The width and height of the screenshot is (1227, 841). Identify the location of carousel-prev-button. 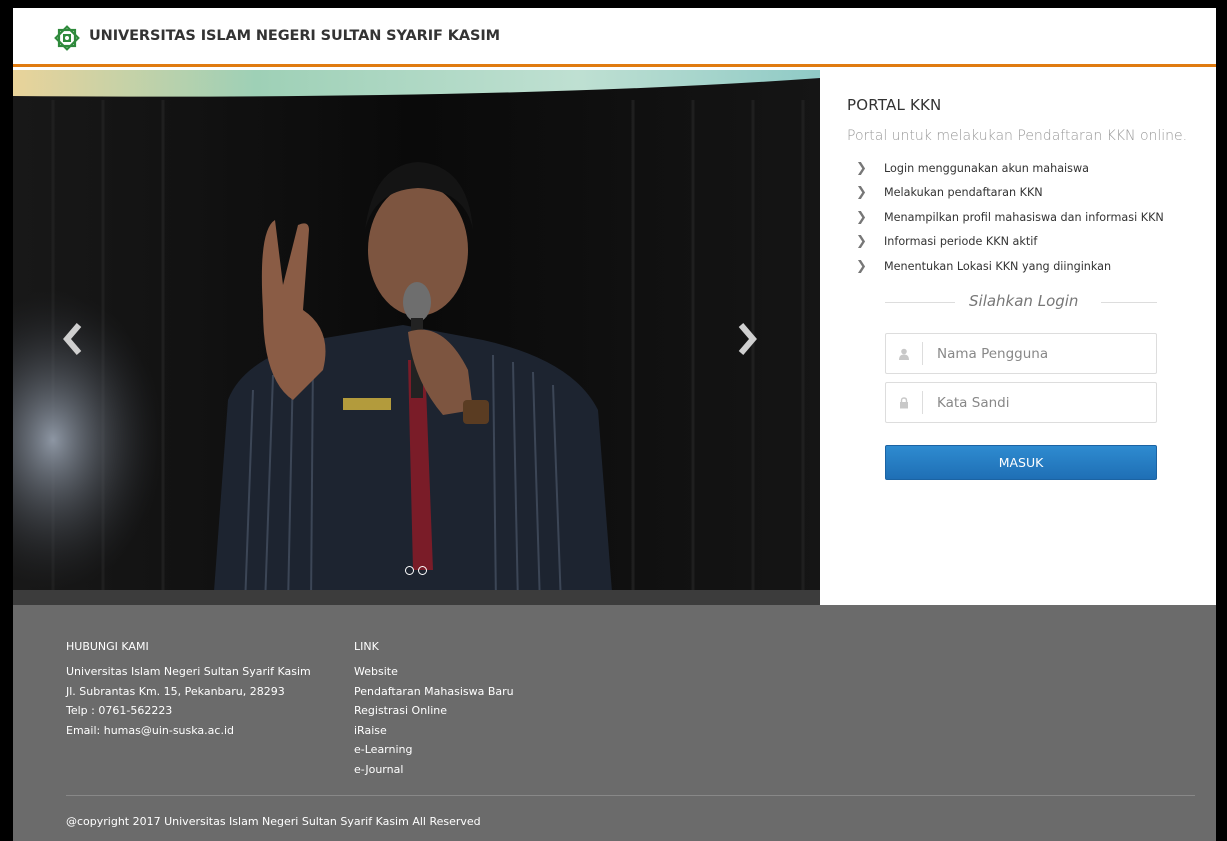
(73, 339).